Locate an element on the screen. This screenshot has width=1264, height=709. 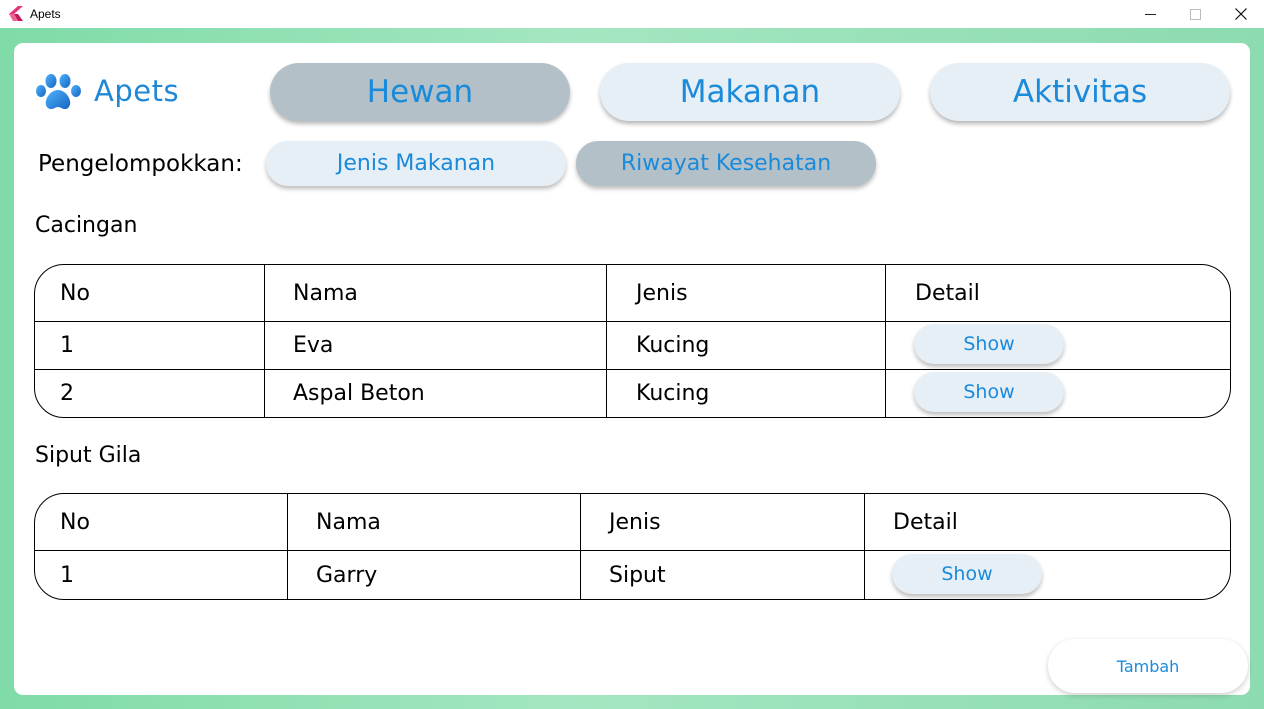
cell-nama: Garry is located at coordinates (347, 575).